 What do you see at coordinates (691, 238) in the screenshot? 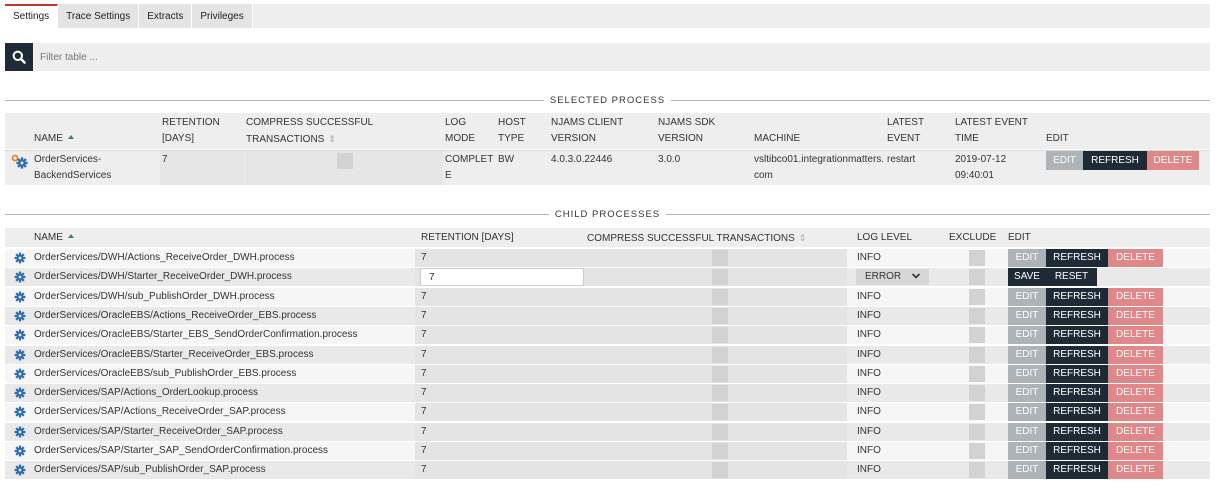
I see `child-header-compress-label: COMPRESS SUCCESSFUL TRANSACTIONS` at bounding box center [691, 238].